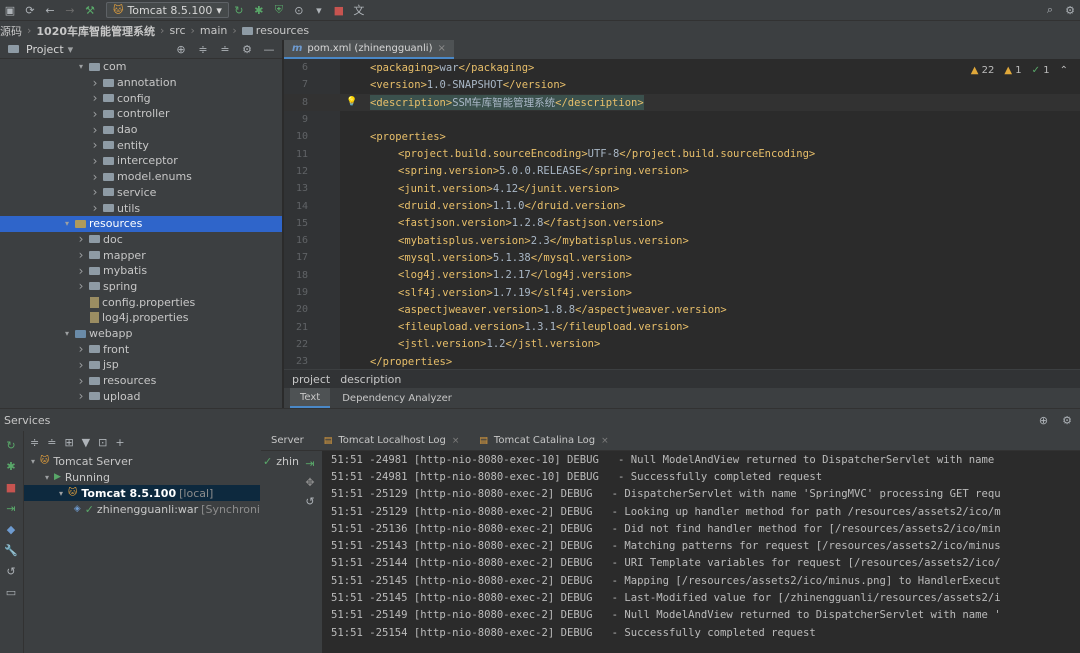 This screenshot has height=653, width=1080. I want to click on breadcrumb-project: 1020车库智能管理系统, so click(95, 31).